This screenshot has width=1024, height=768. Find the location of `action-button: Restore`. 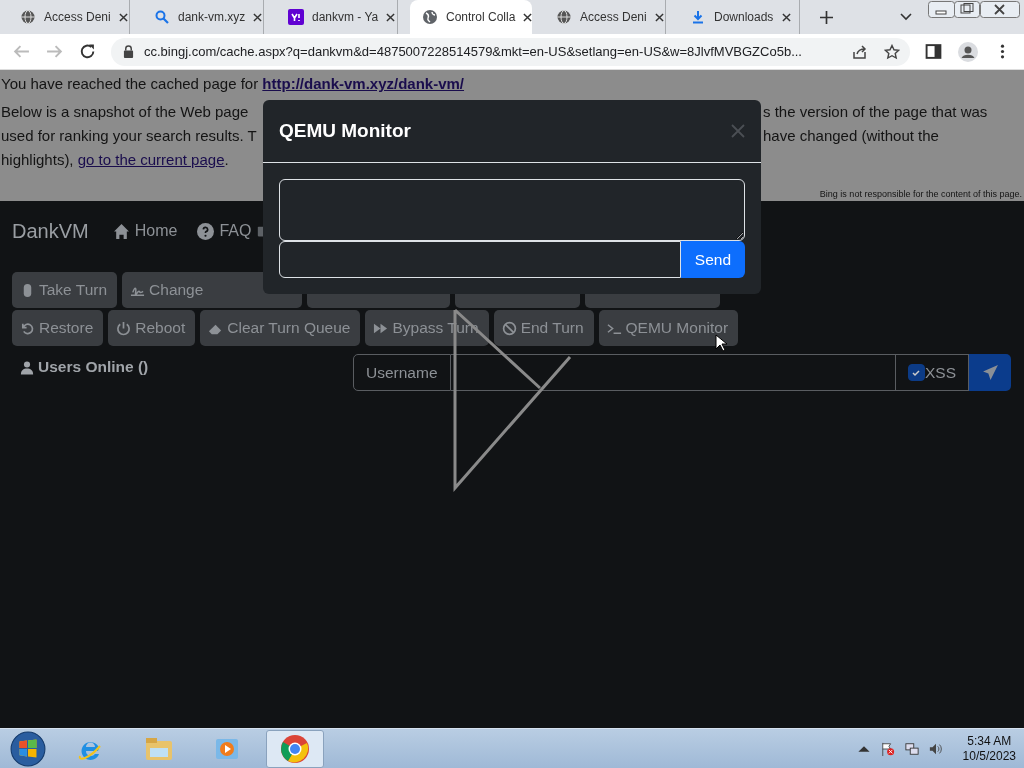

action-button: Restore is located at coordinates (58, 328).